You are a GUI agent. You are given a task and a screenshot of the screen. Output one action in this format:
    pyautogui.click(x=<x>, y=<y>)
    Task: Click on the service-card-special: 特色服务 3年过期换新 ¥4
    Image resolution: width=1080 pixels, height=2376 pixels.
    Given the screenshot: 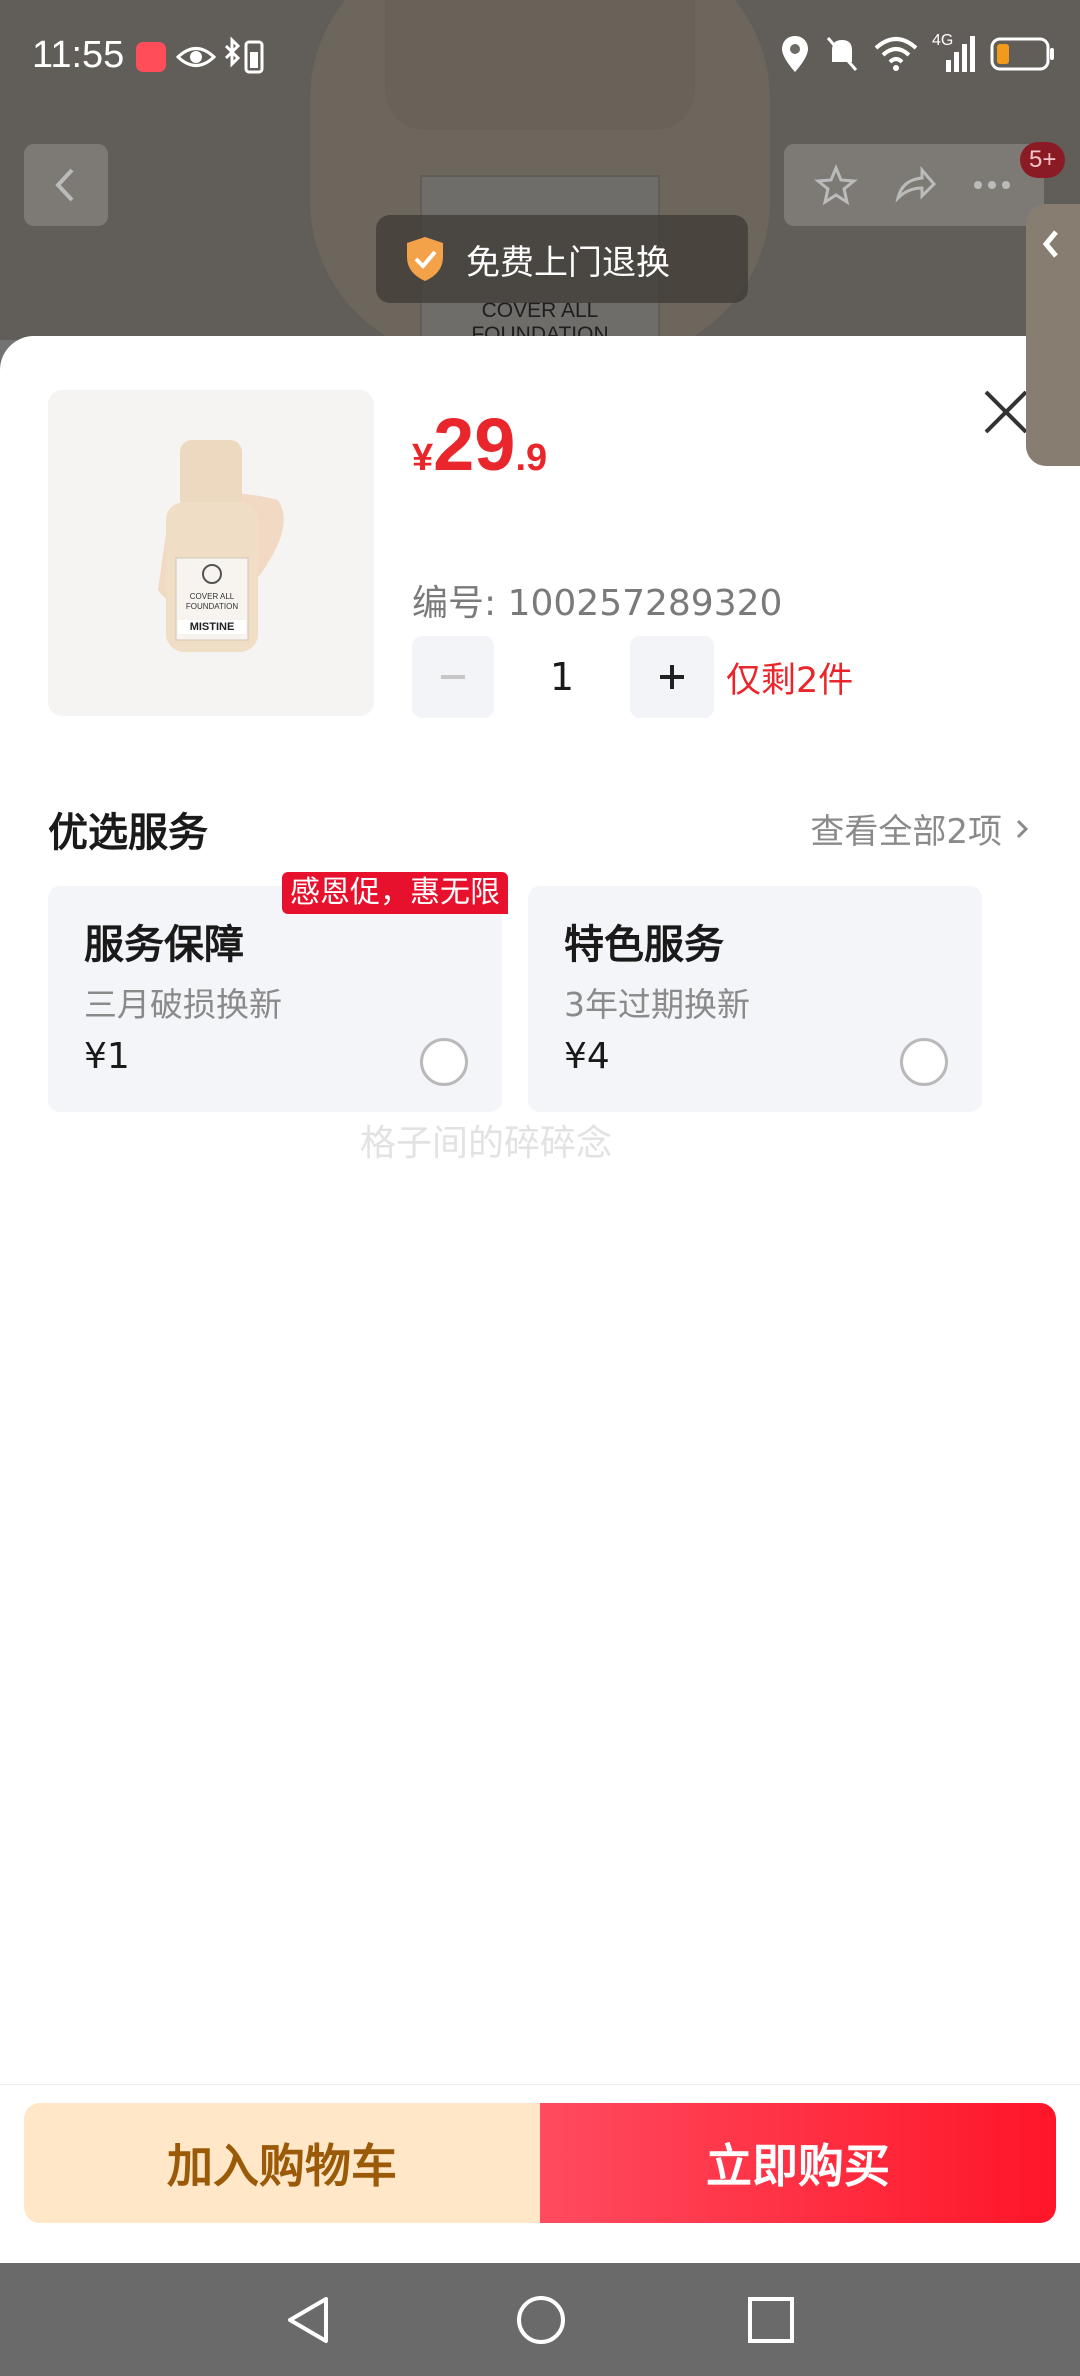 What is the action you would take?
    pyautogui.click(x=755, y=999)
    